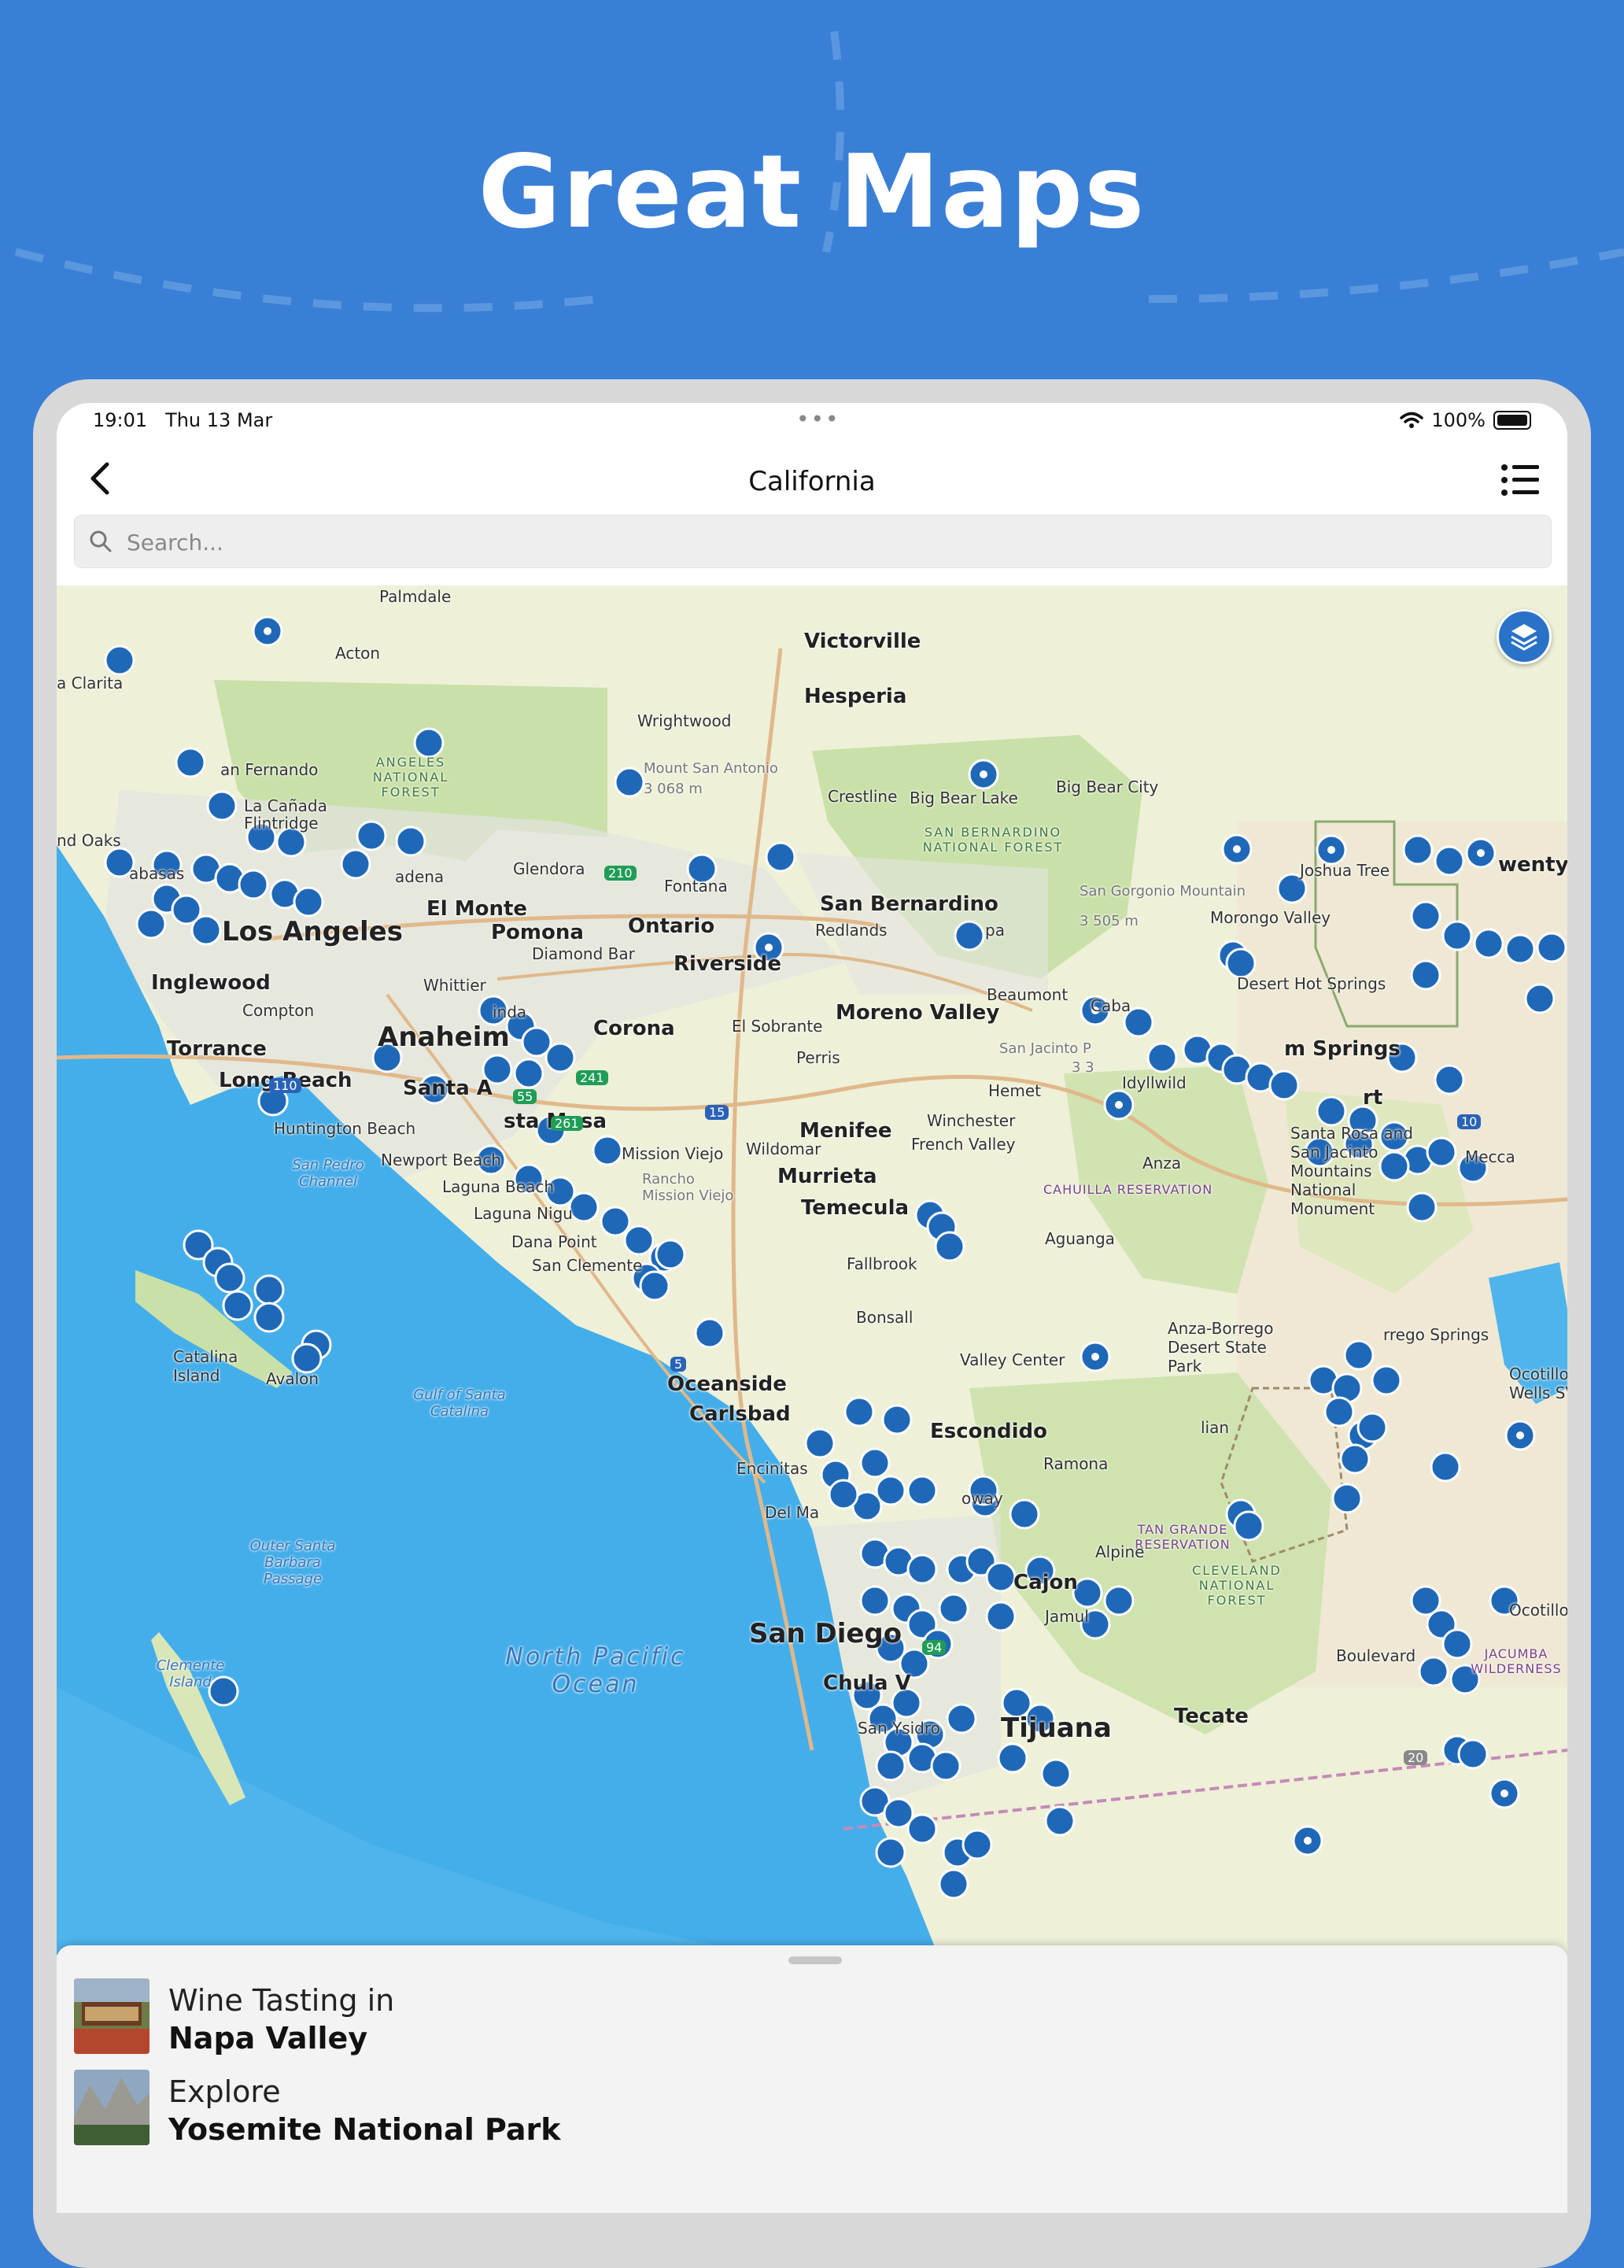 The image size is (1624, 2268). What do you see at coordinates (157, 873) in the screenshot?
I see `map-label: abasas` at bounding box center [157, 873].